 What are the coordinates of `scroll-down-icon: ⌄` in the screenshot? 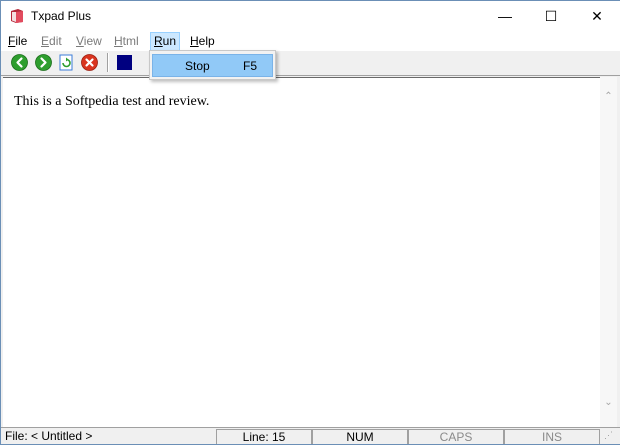 It's located at (608, 402).